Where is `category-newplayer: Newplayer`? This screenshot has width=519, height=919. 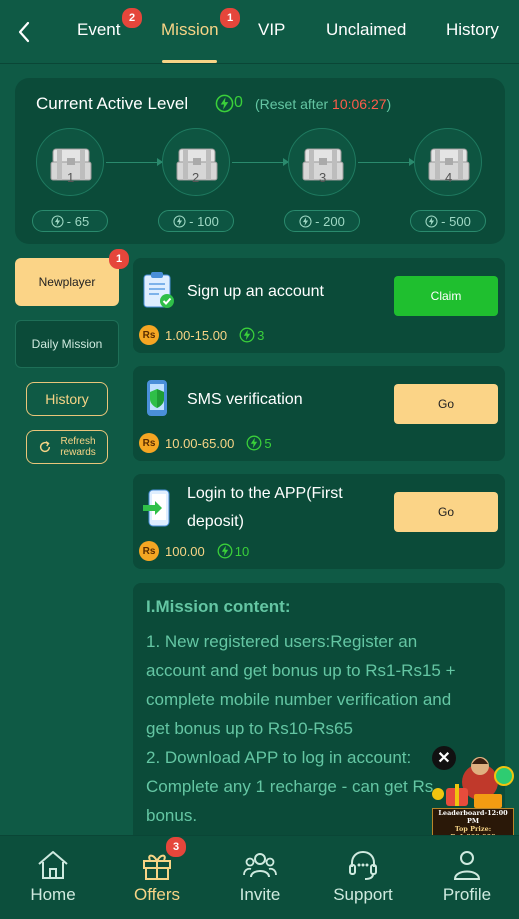 category-newplayer: Newplayer is located at coordinates (67, 282).